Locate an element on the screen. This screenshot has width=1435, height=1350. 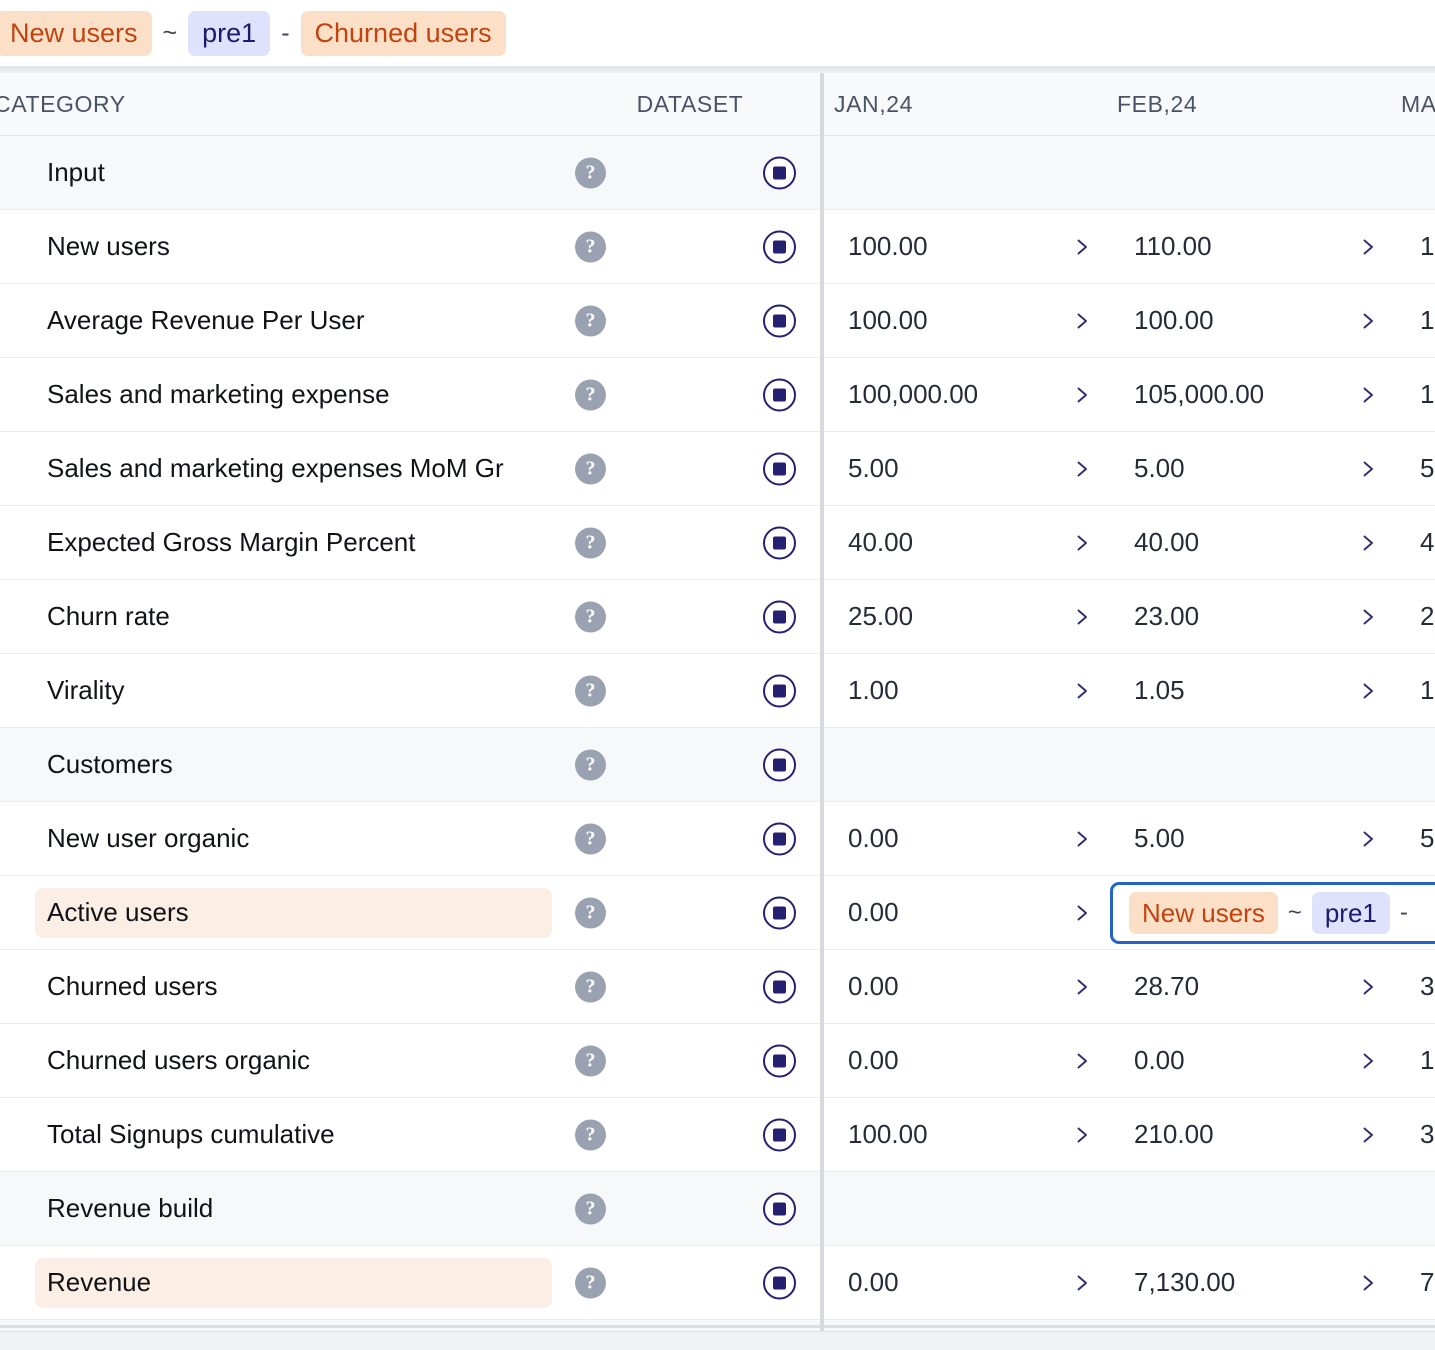
value-cell-jan: 40.00 is located at coordinates (967, 542).